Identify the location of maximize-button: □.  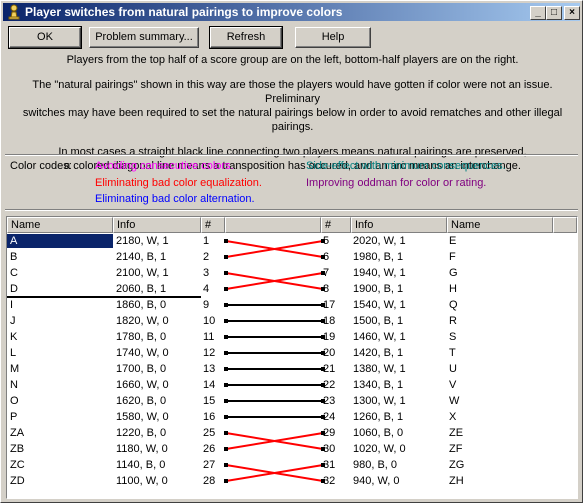
(554, 13).